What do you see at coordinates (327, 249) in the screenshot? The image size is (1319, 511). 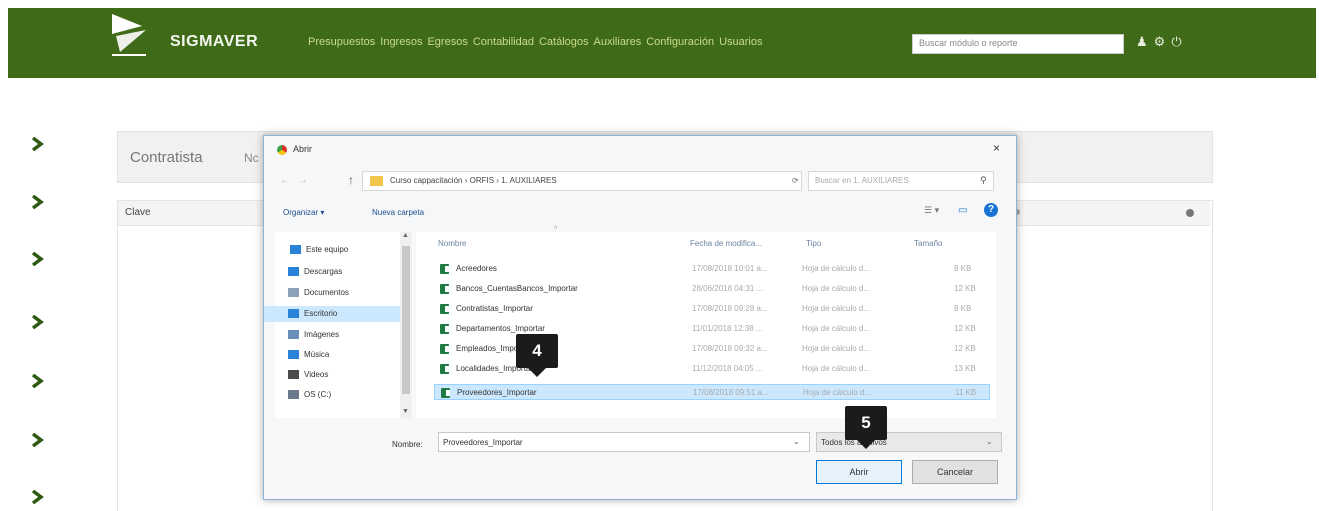 I see `tree-item-label: Este equipo` at bounding box center [327, 249].